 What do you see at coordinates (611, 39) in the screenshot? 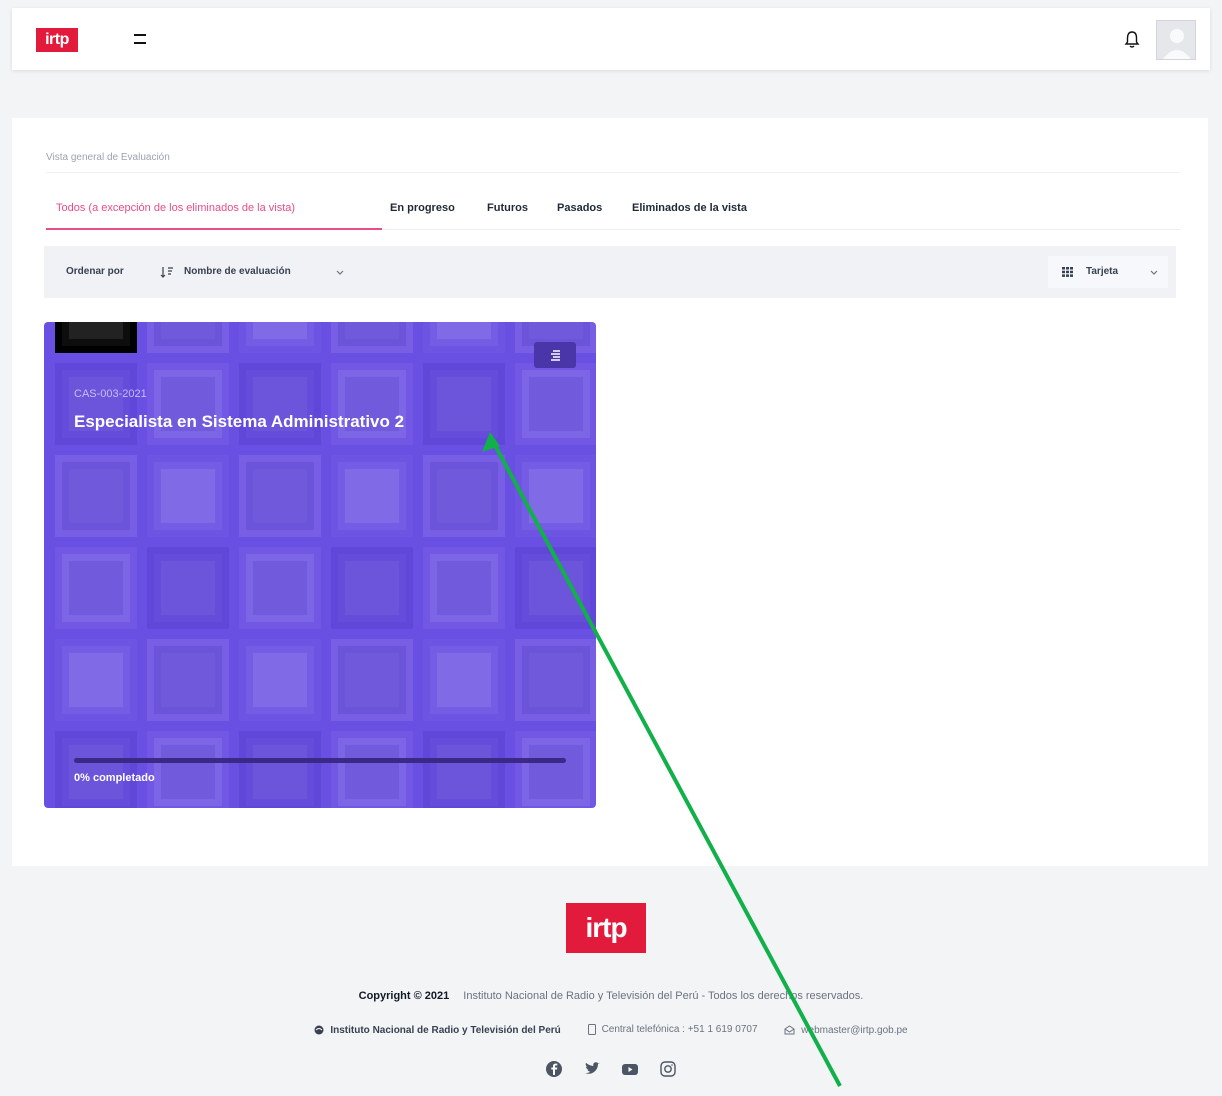
I see `top-navbar: irtp` at bounding box center [611, 39].